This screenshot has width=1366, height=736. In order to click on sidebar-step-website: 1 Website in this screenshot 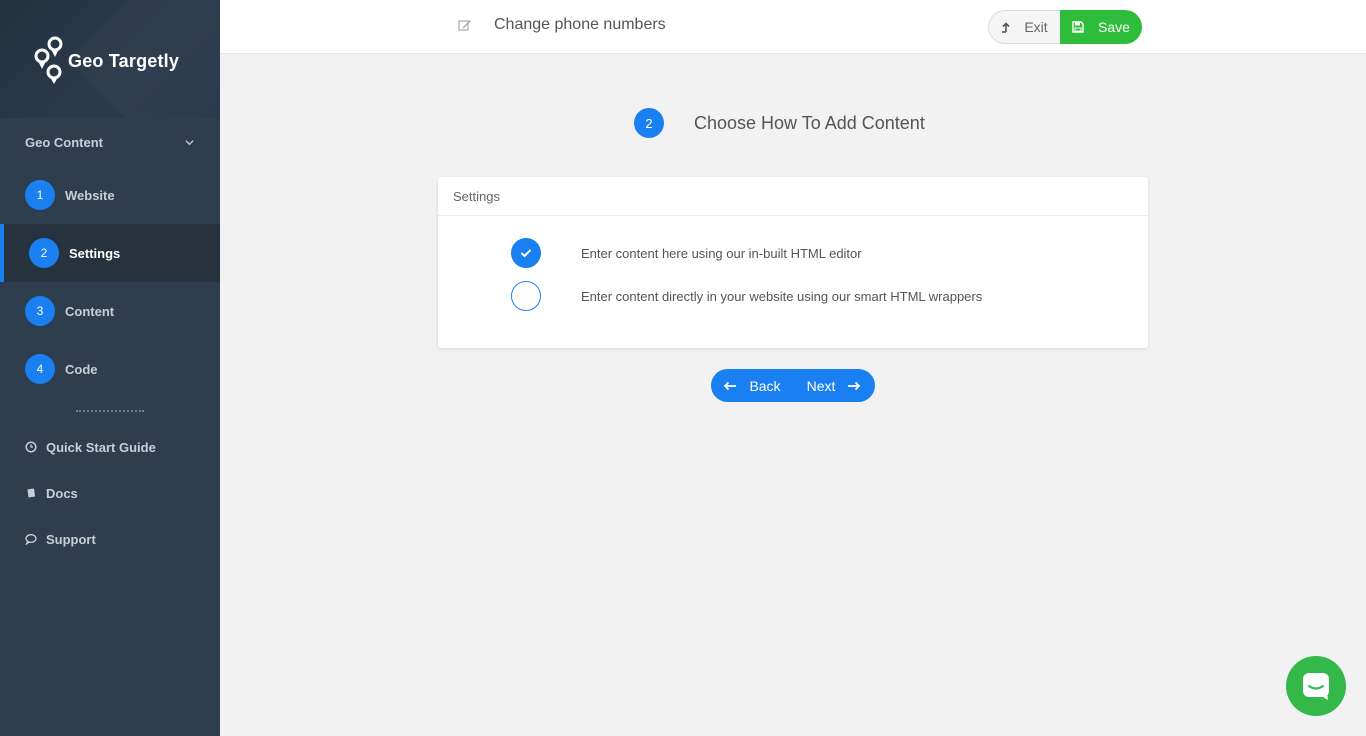, I will do `click(110, 195)`.